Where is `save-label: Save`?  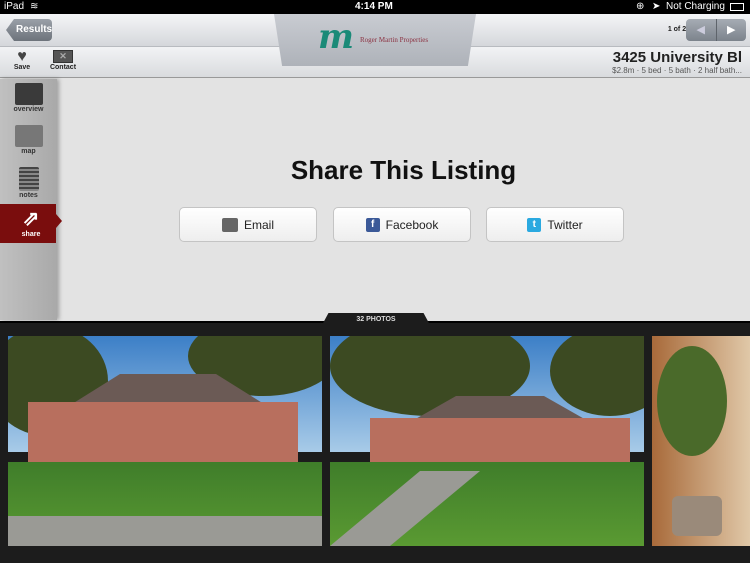 save-label: Save is located at coordinates (22, 67).